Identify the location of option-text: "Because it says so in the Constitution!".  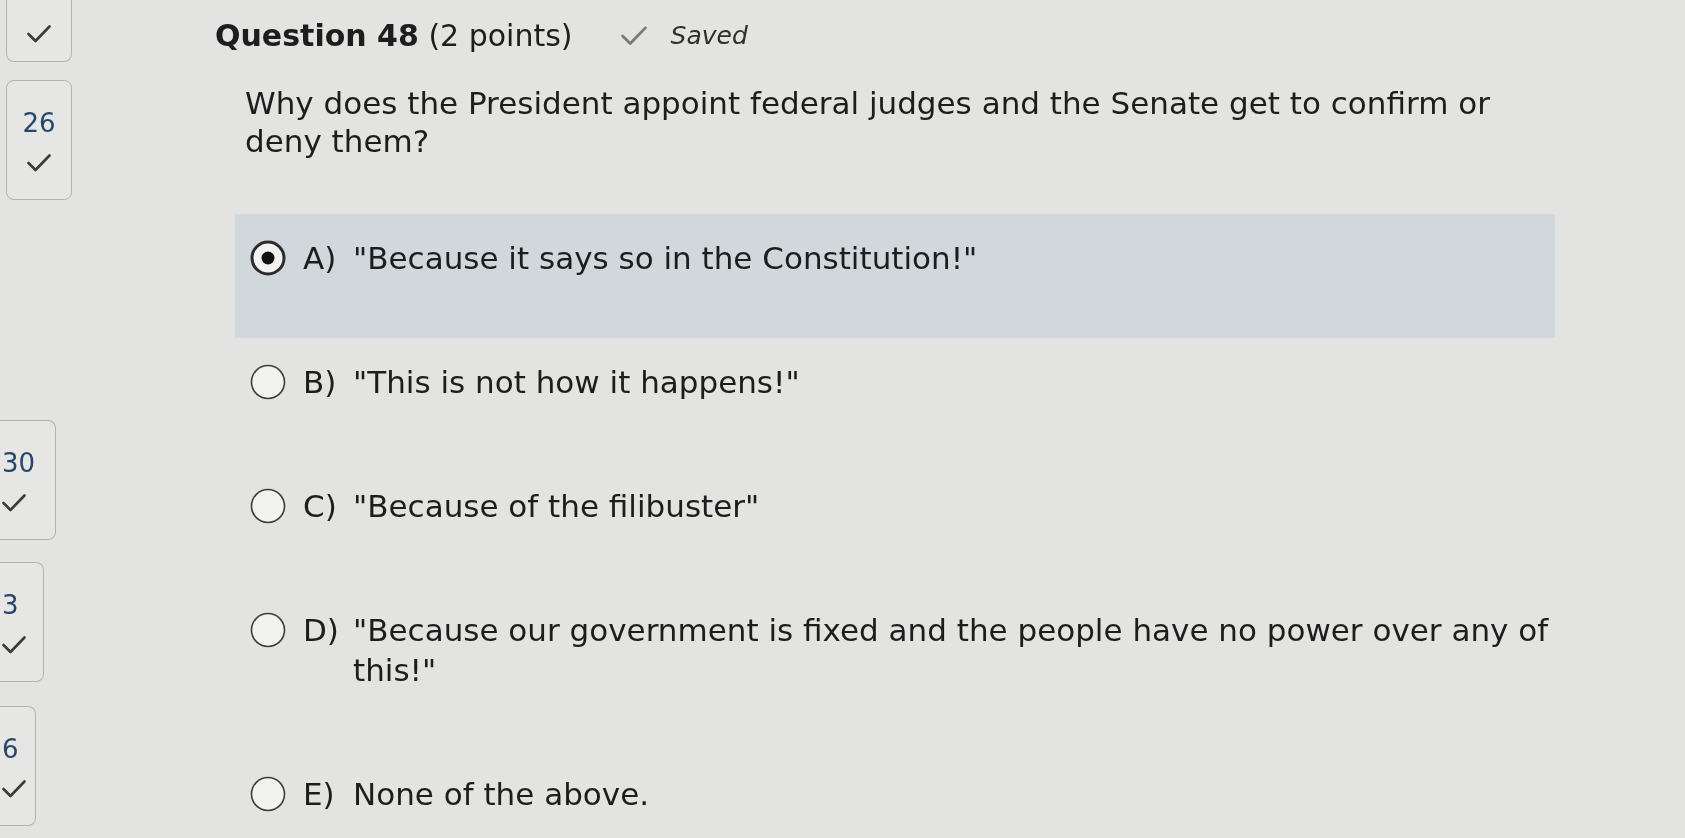
(665, 258).